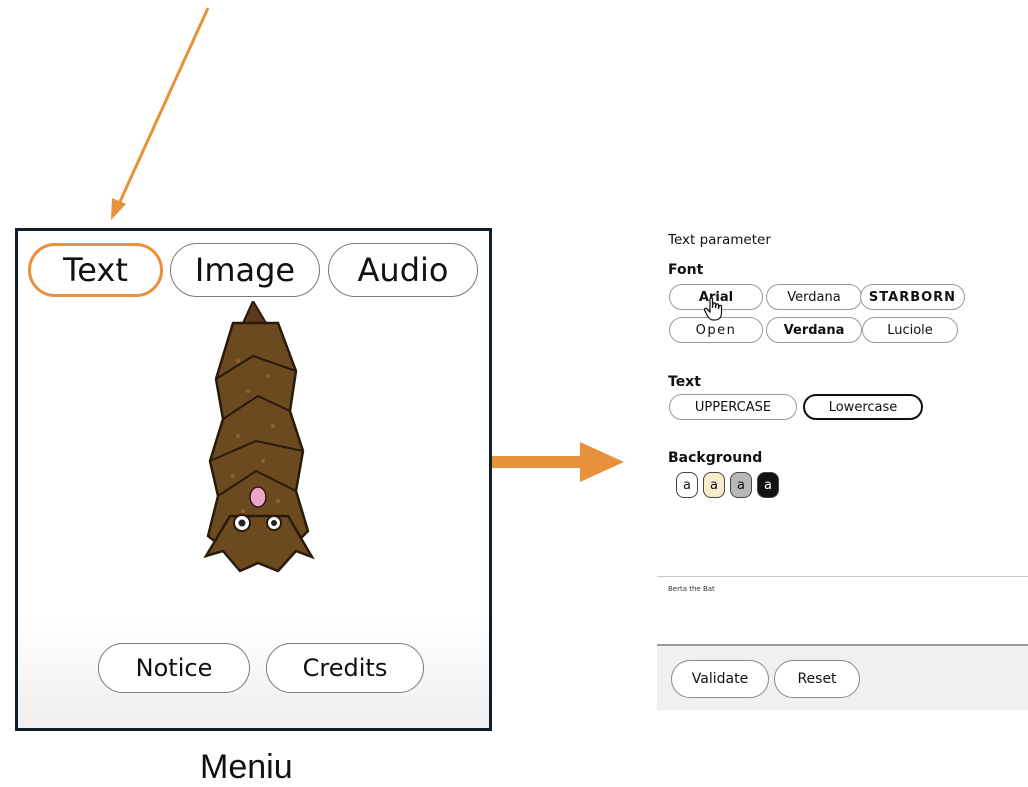  What do you see at coordinates (863, 407) in the screenshot?
I see `lowercase-option: Lowercase` at bounding box center [863, 407].